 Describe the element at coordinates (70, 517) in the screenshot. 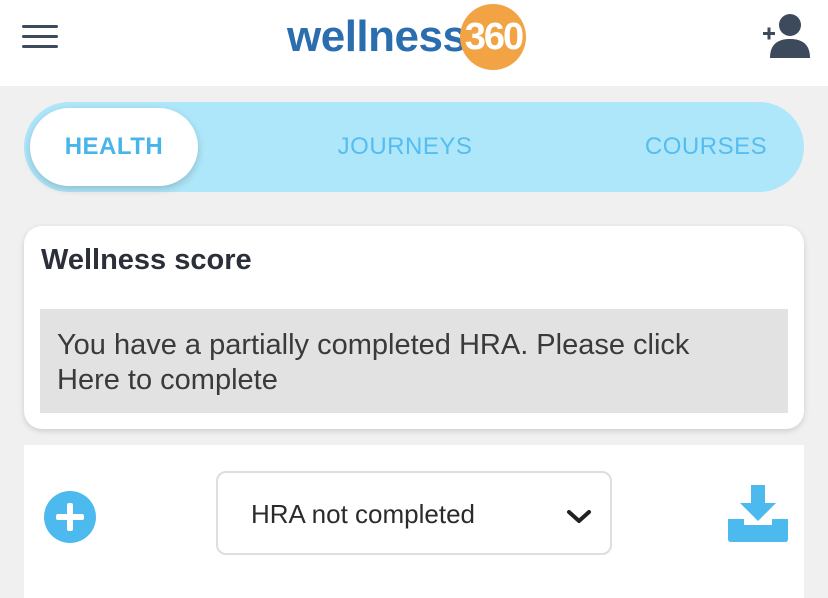

I see `plus-circle-icon` at that location.